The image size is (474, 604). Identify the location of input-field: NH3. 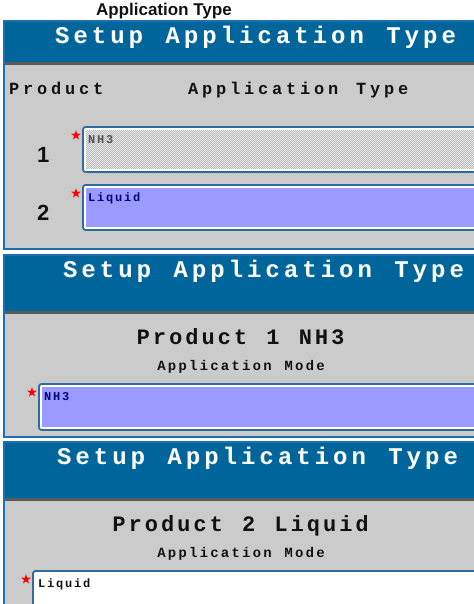
(256, 407).